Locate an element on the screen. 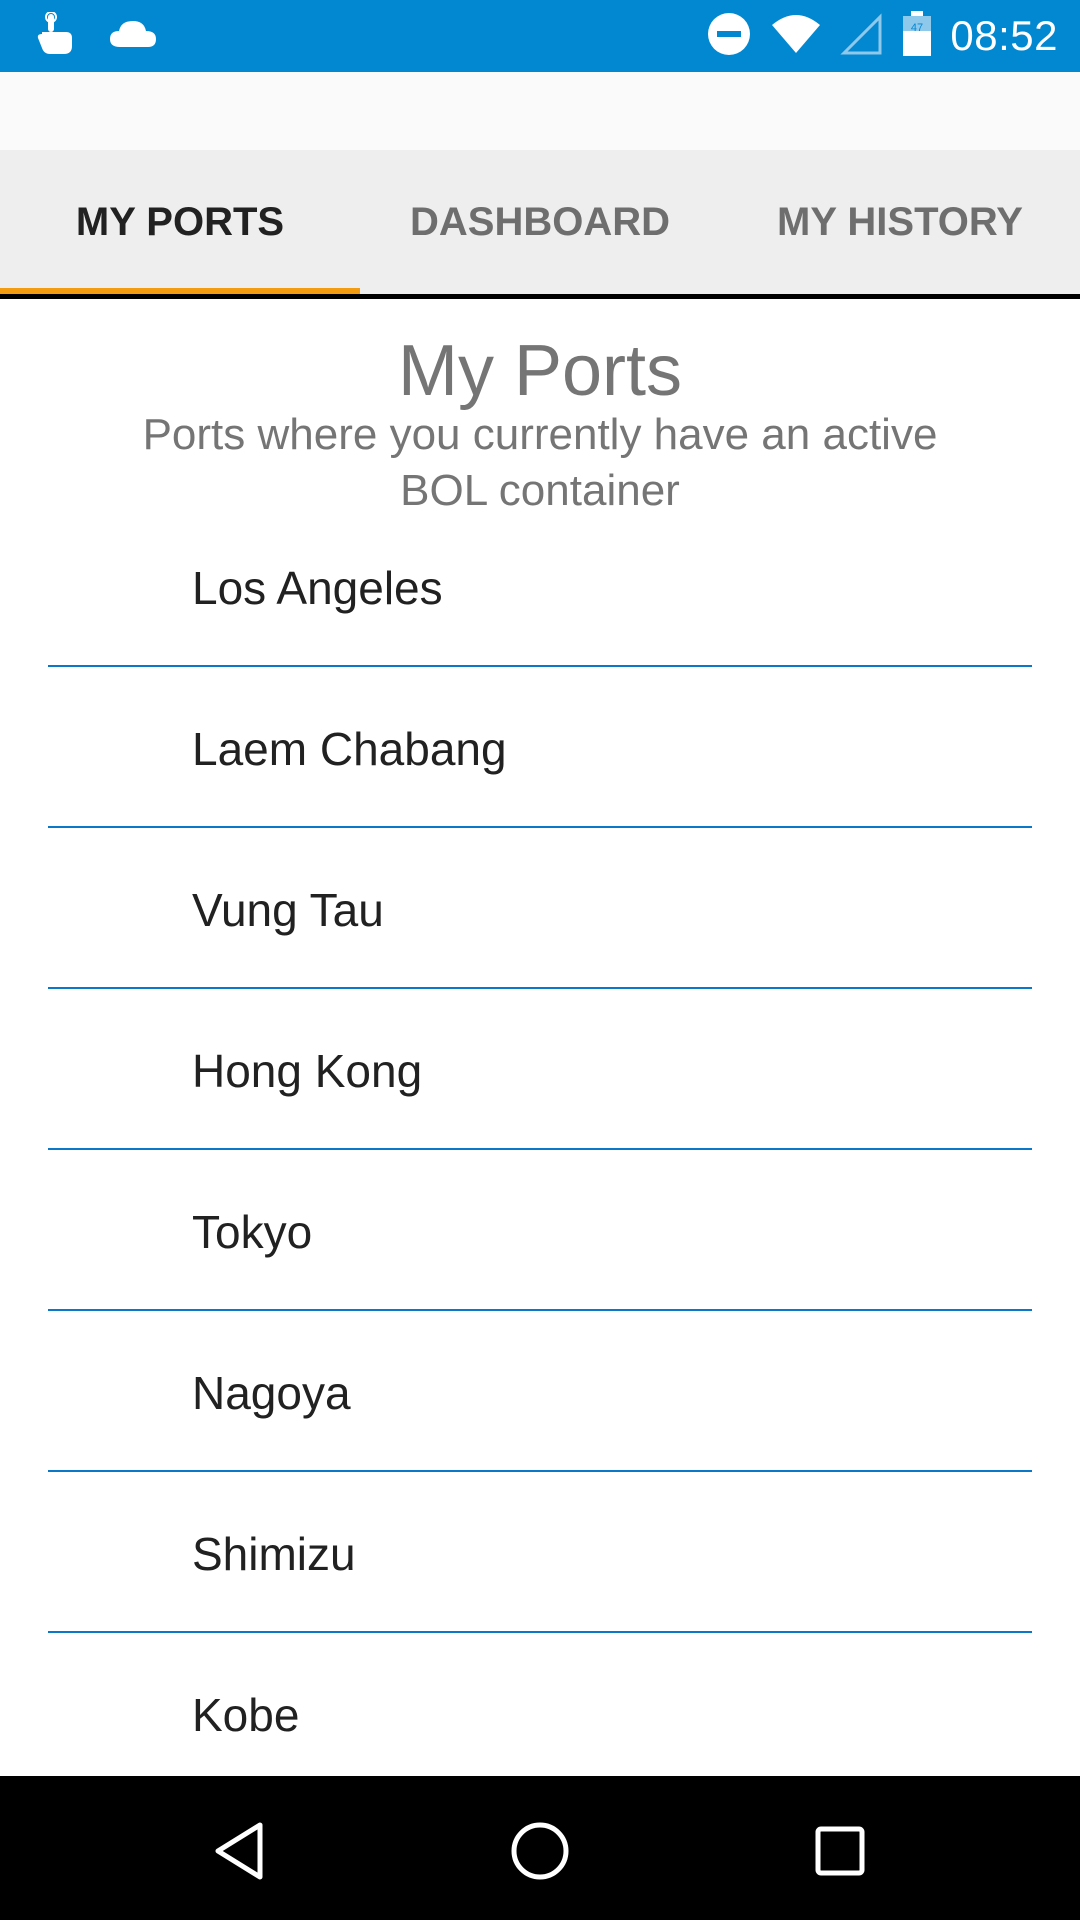  tab-label: DASHBOARD is located at coordinates (540, 221).